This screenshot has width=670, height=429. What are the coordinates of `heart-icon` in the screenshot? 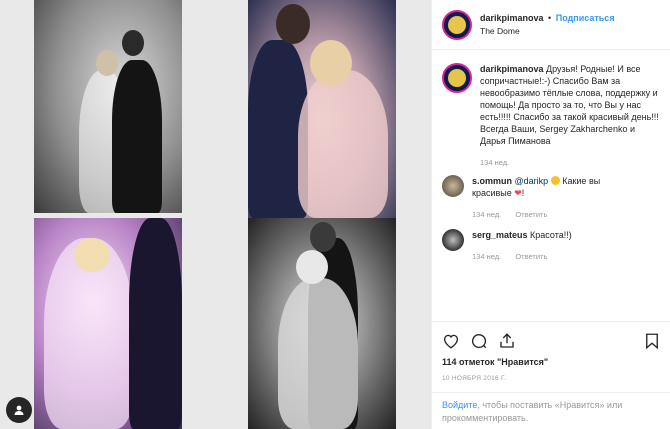 It's located at (451, 341).